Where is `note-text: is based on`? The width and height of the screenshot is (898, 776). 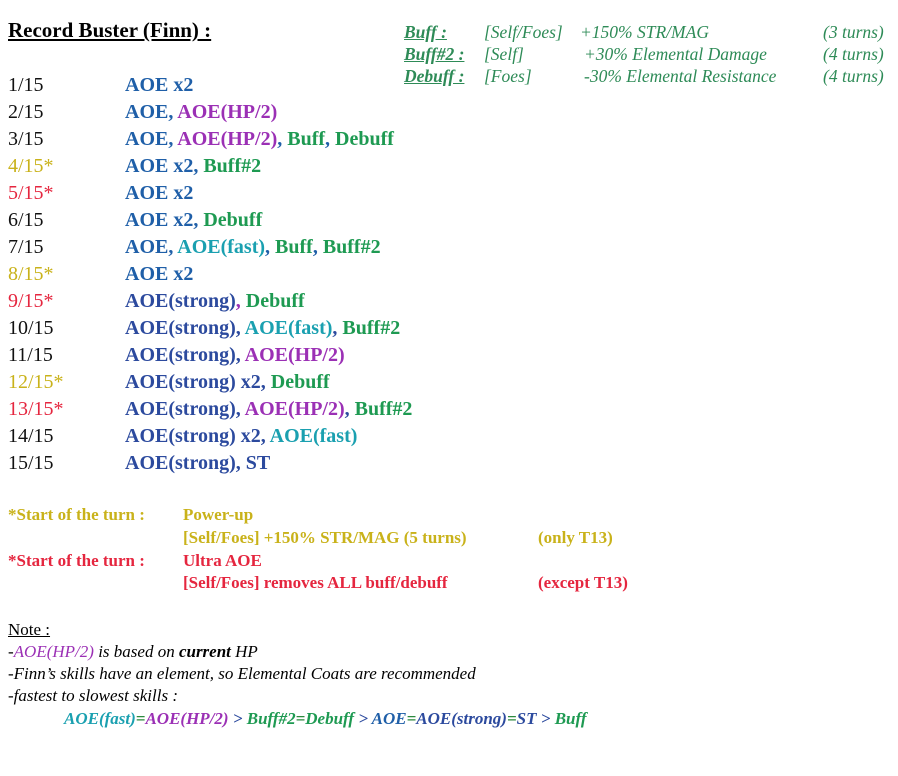 note-text: is based on is located at coordinates (136, 651).